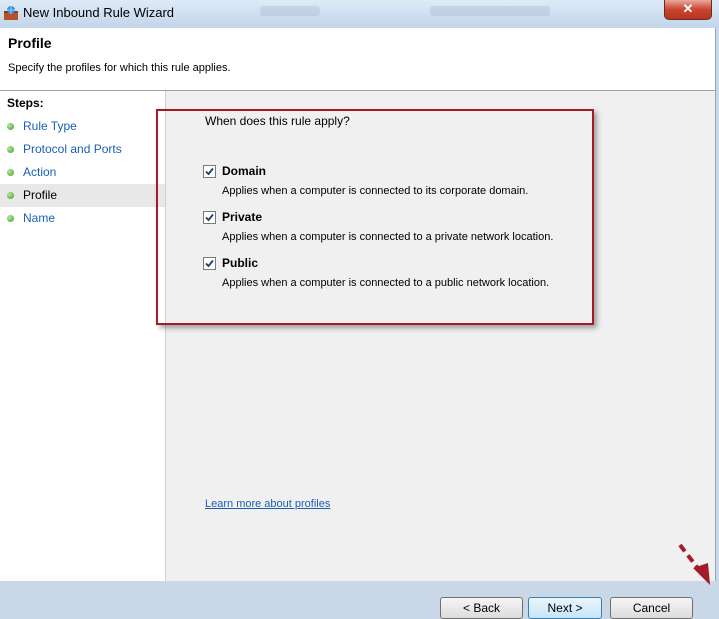 This screenshot has width=719, height=619. Describe the element at coordinates (82, 218) in the screenshot. I see `step-name: Name` at that location.